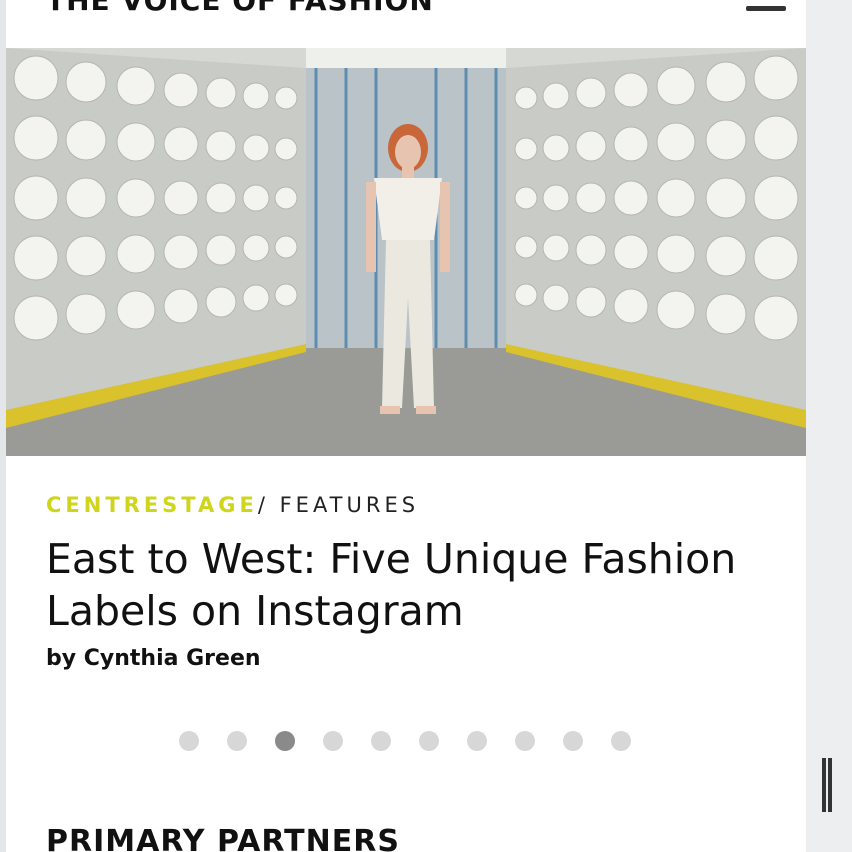 The width and height of the screenshot is (852, 852). I want to click on hamburger-menu-icon, so click(766, 8).